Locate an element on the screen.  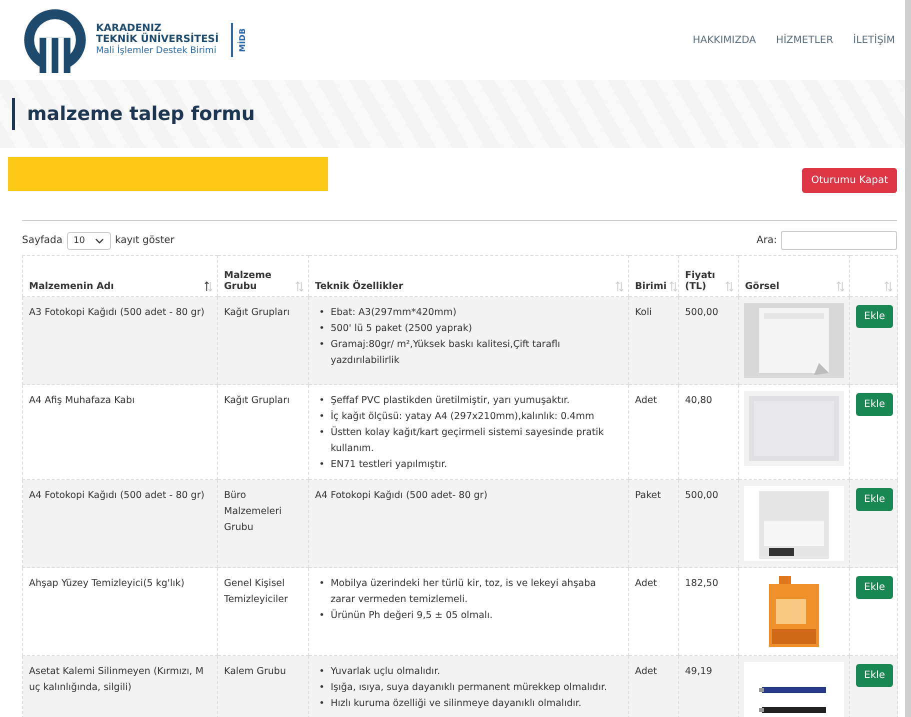
length-label: Sayfada is located at coordinates (42, 240).